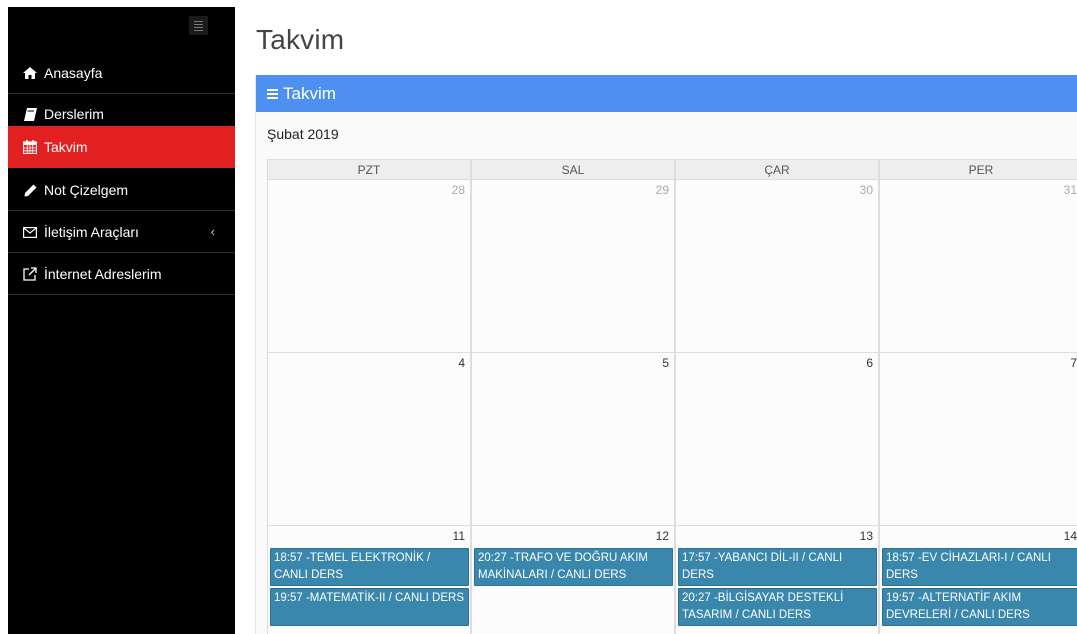  What do you see at coordinates (73, 73) in the screenshot?
I see `sidebar-item-label: Anasayfa` at bounding box center [73, 73].